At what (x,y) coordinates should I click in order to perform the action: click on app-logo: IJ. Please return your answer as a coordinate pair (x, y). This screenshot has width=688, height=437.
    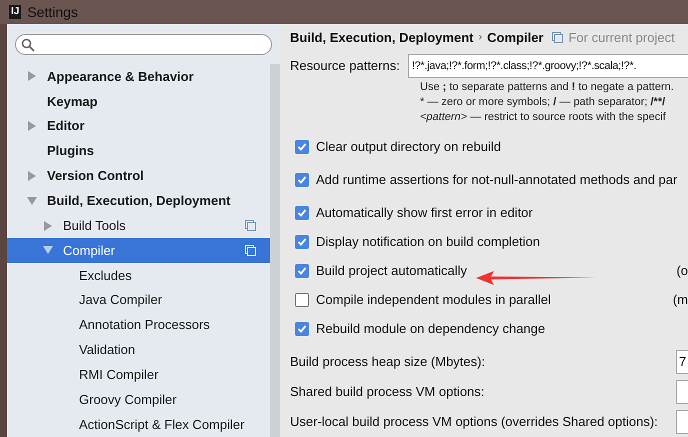
    Looking at the image, I should click on (15, 12).